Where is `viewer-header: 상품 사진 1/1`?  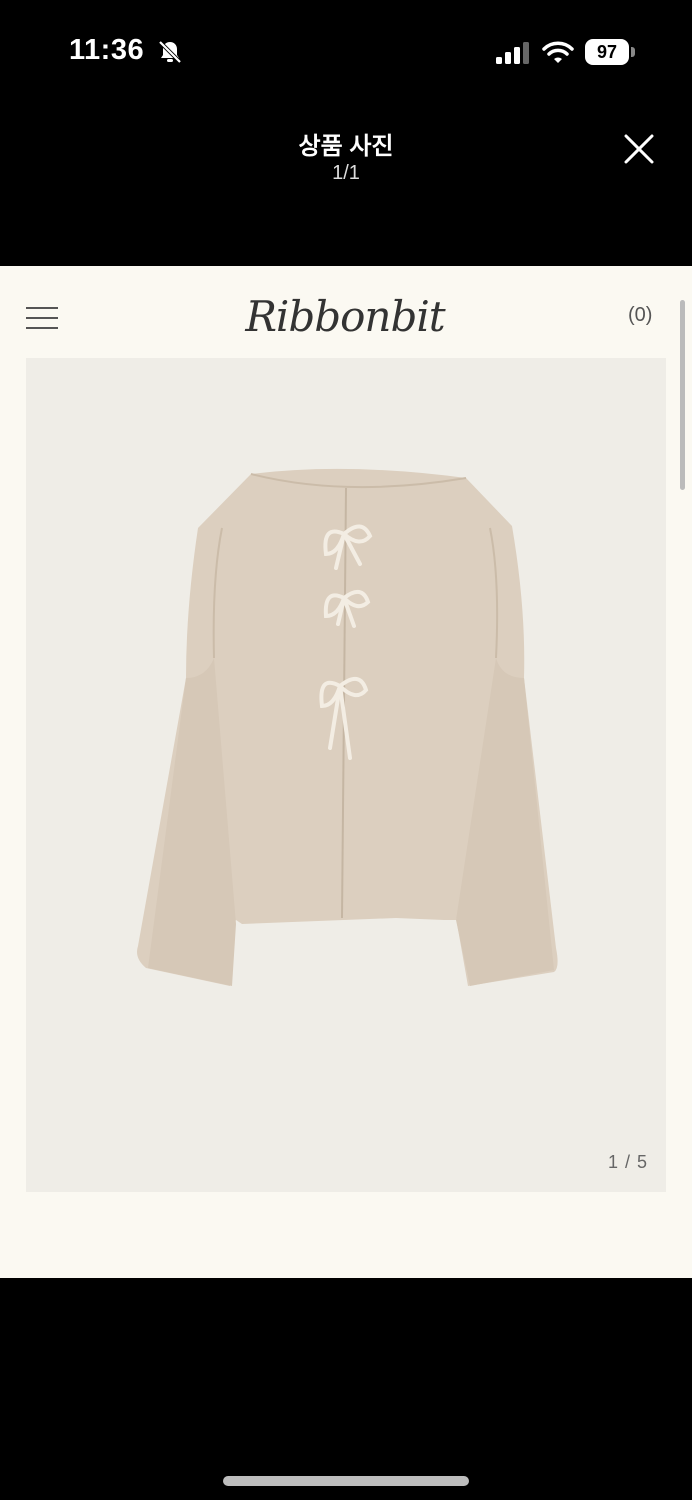 viewer-header: 상품 사진 1/1 is located at coordinates (346, 160).